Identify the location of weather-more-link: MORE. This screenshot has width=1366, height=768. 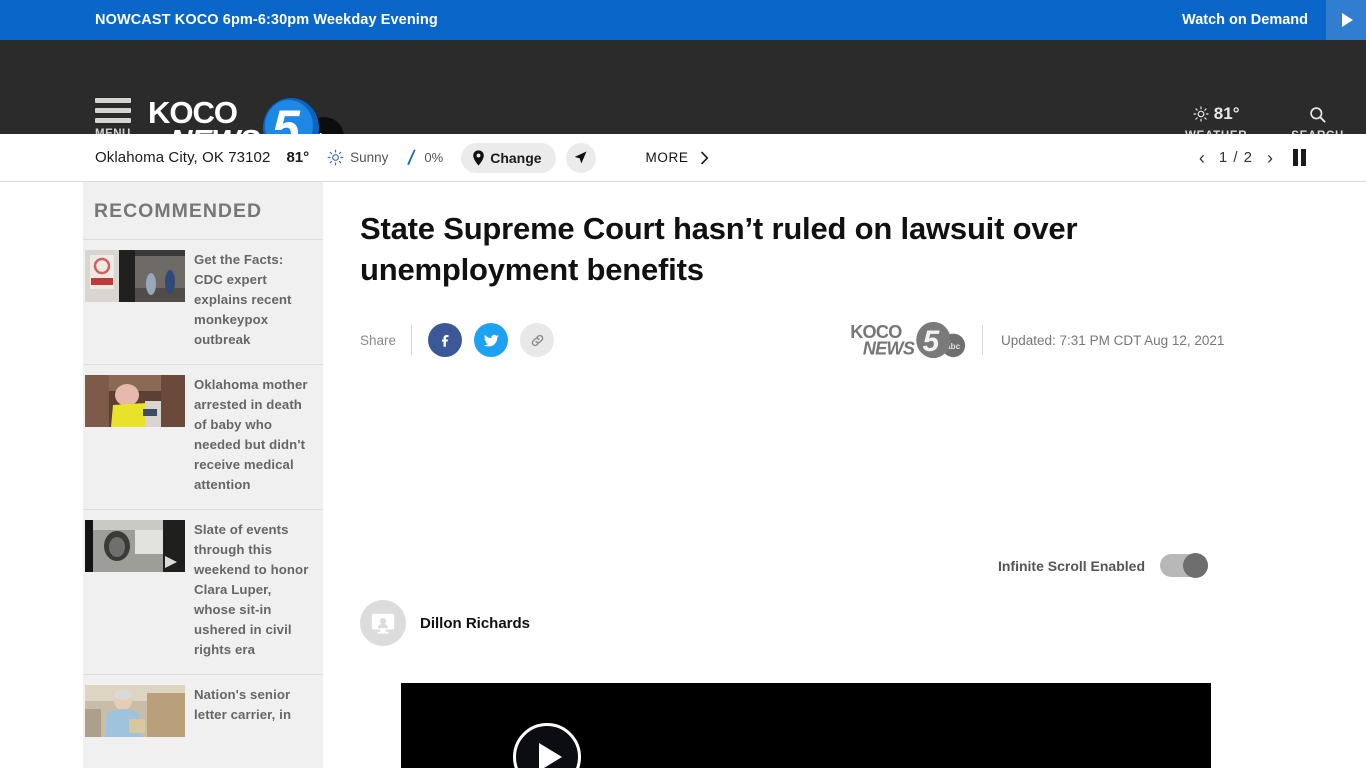
(678, 157).